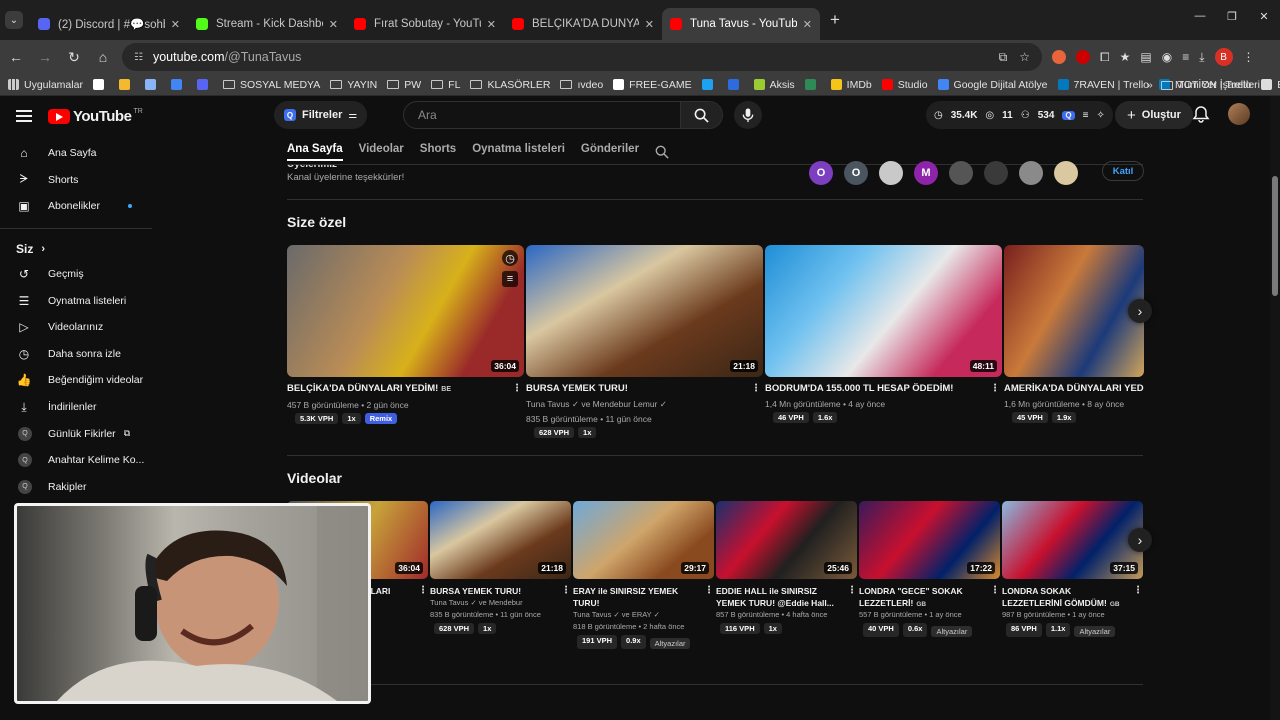 The width and height of the screenshot is (1280, 720). Describe the element at coordinates (1201, 114) in the screenshot. I see `notifications-bell-icon` at that location.